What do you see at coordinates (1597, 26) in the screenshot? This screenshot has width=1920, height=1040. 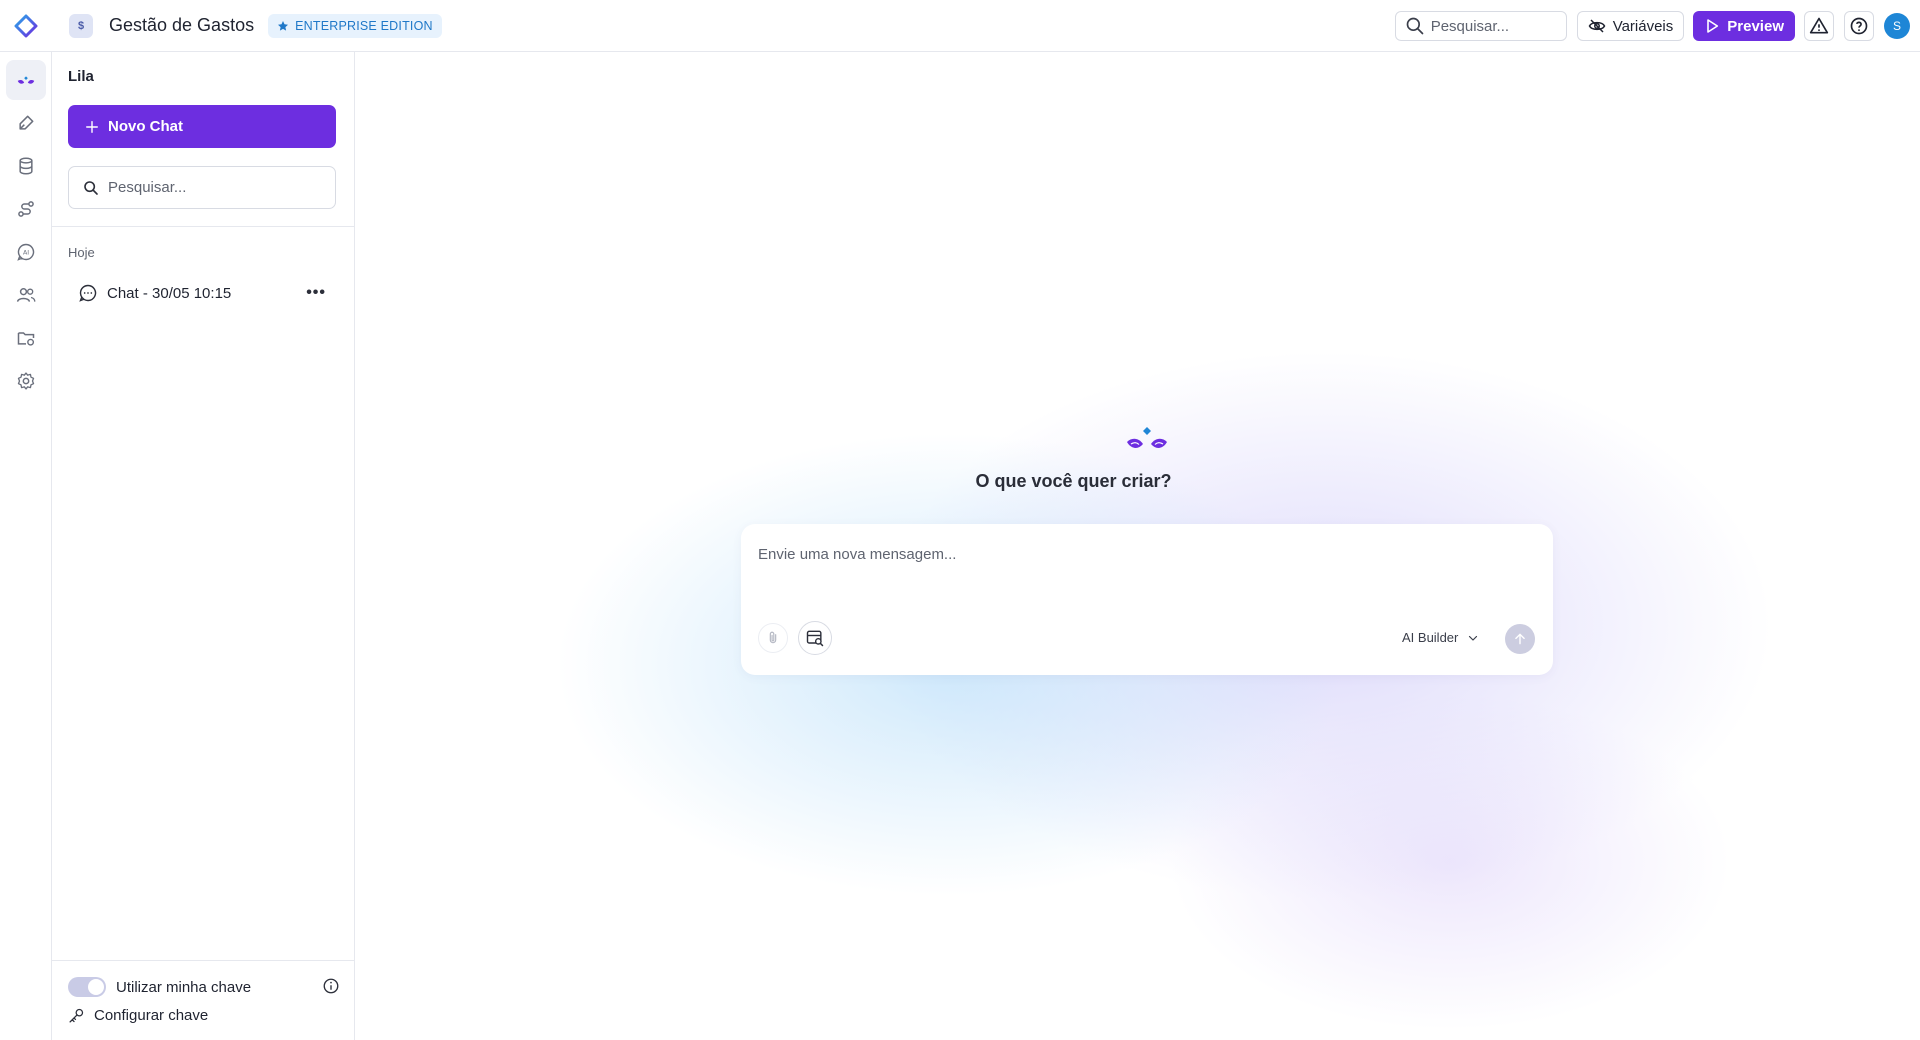 I see `eye-off-icon` at bounding box center [1597, 26].